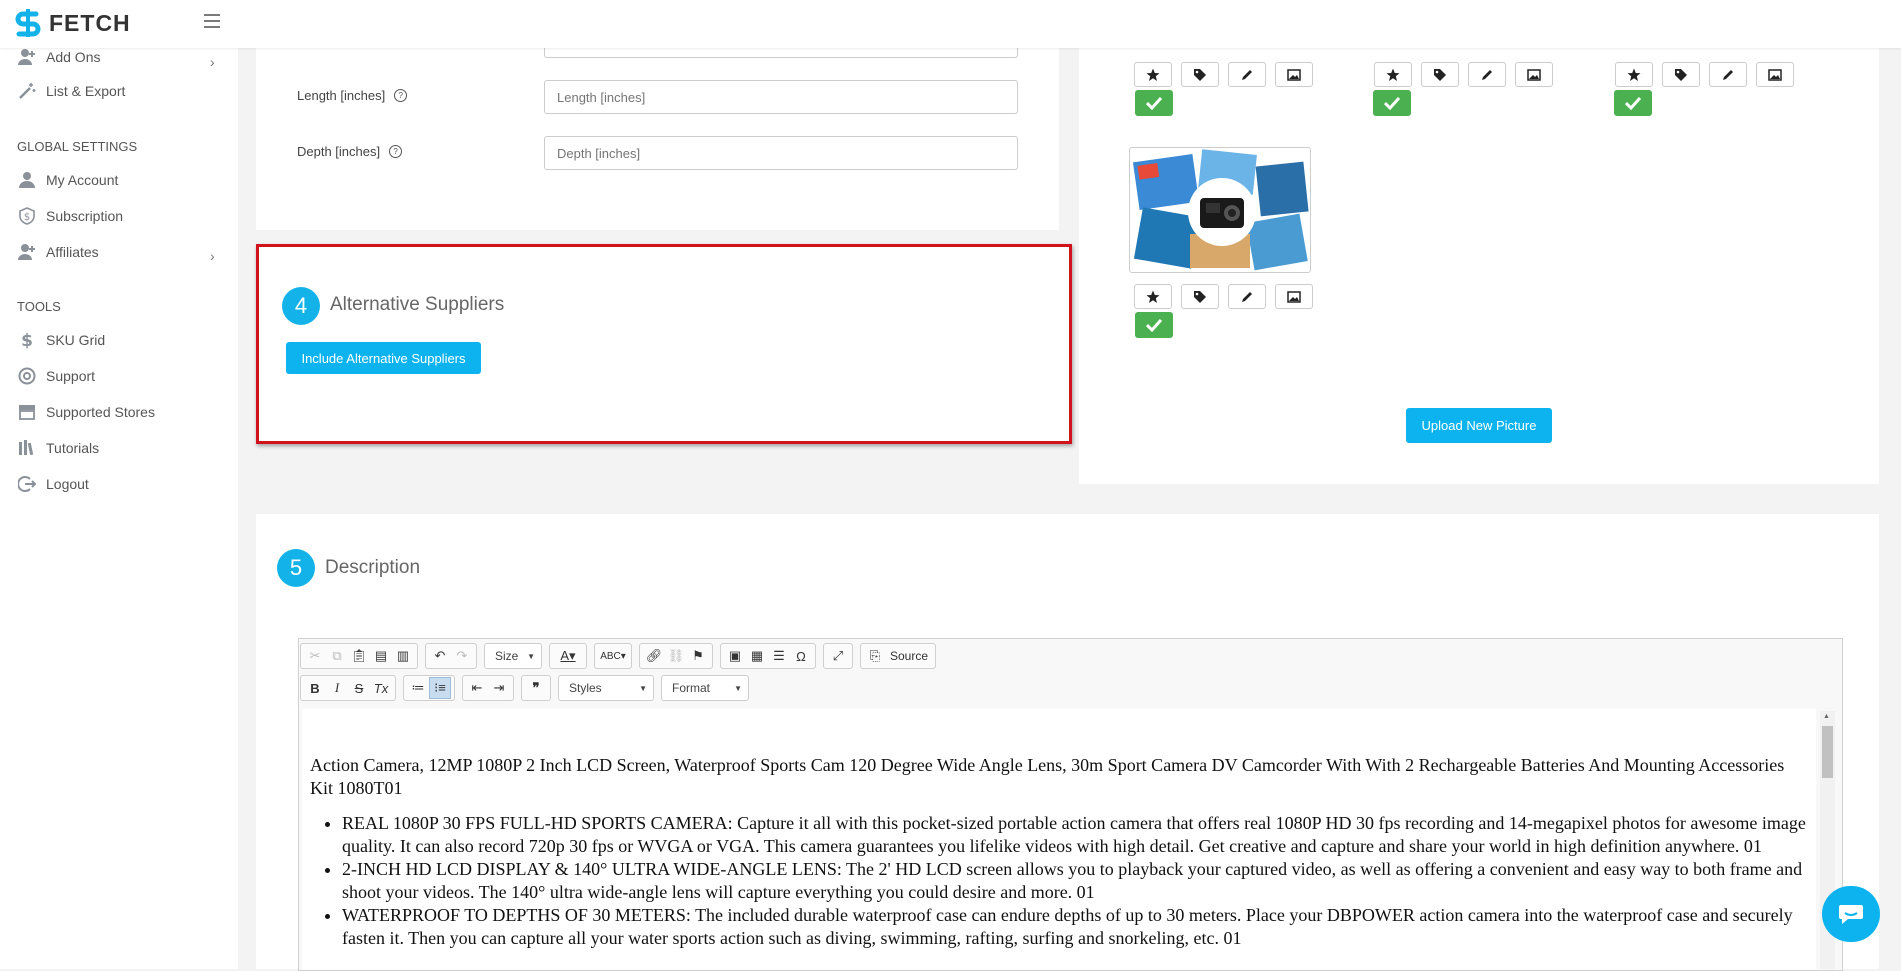  I want to click on format-select: Format ▼, so click(705, 688).